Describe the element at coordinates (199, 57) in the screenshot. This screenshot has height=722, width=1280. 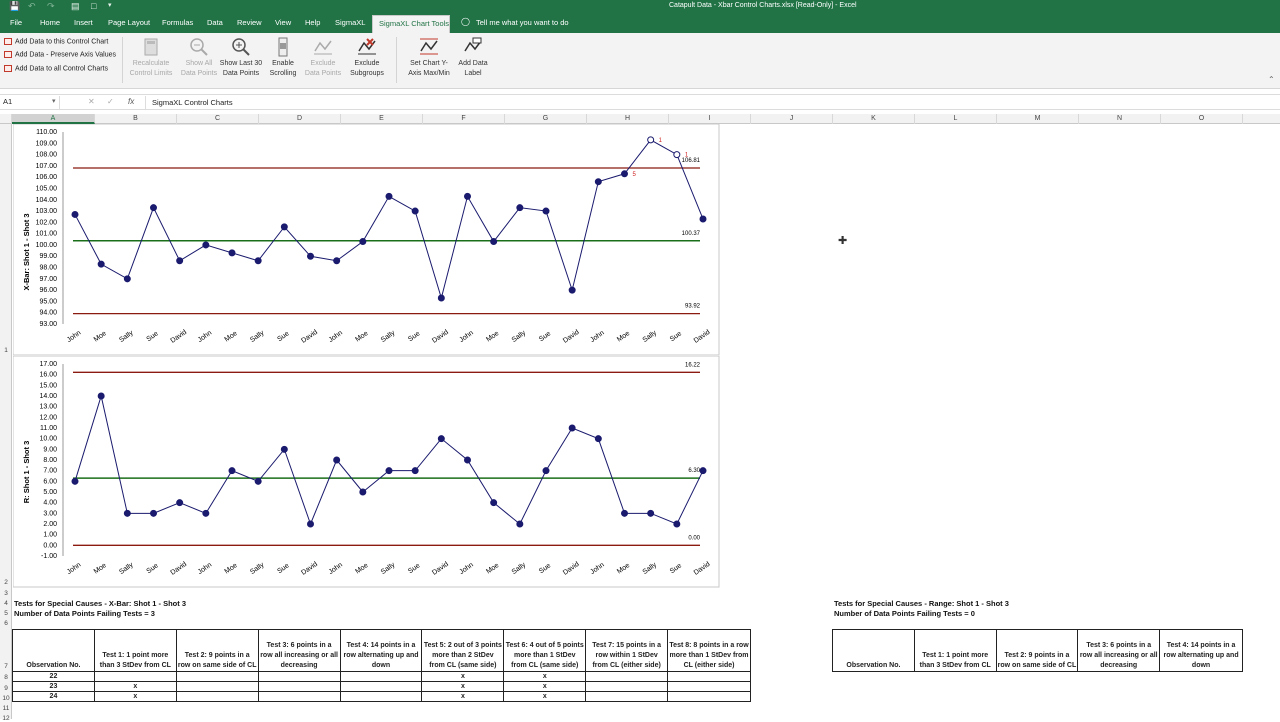
I see `show-all-points-button: Show All Data Points` at that location.